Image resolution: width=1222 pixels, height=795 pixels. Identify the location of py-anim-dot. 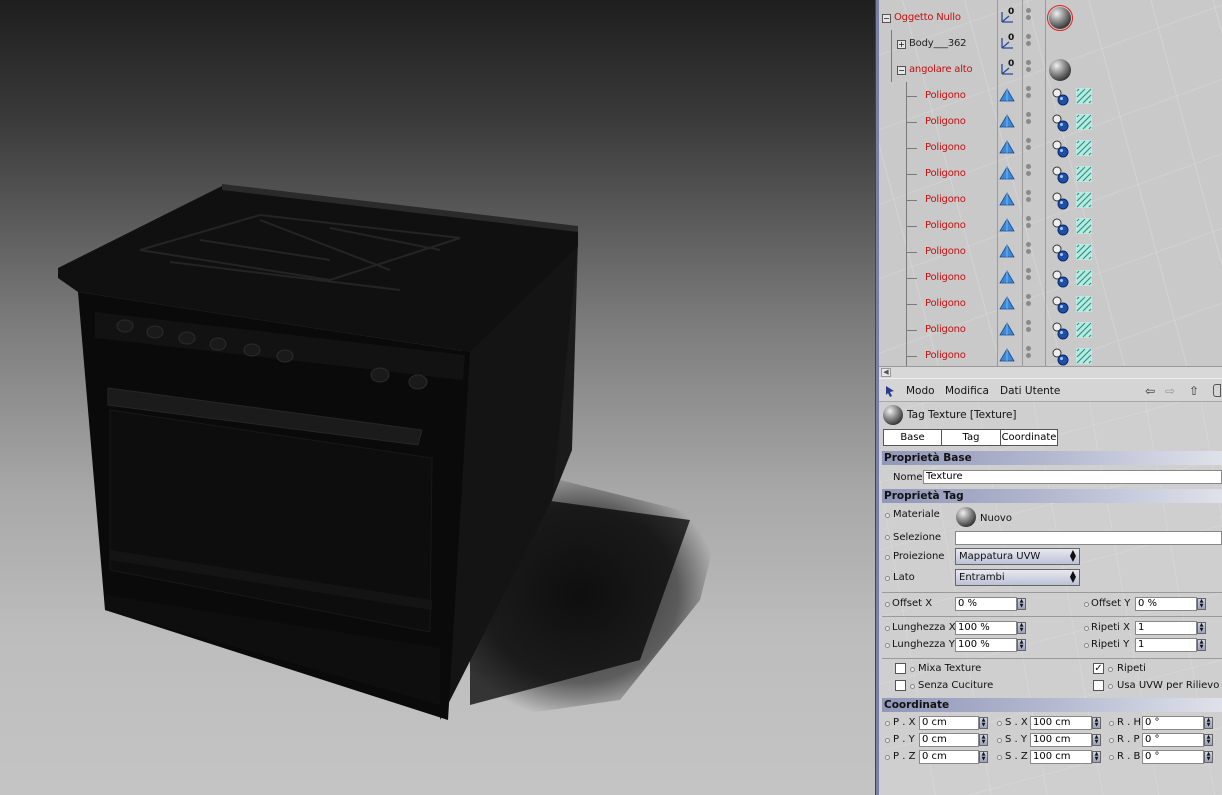
(887, 740).